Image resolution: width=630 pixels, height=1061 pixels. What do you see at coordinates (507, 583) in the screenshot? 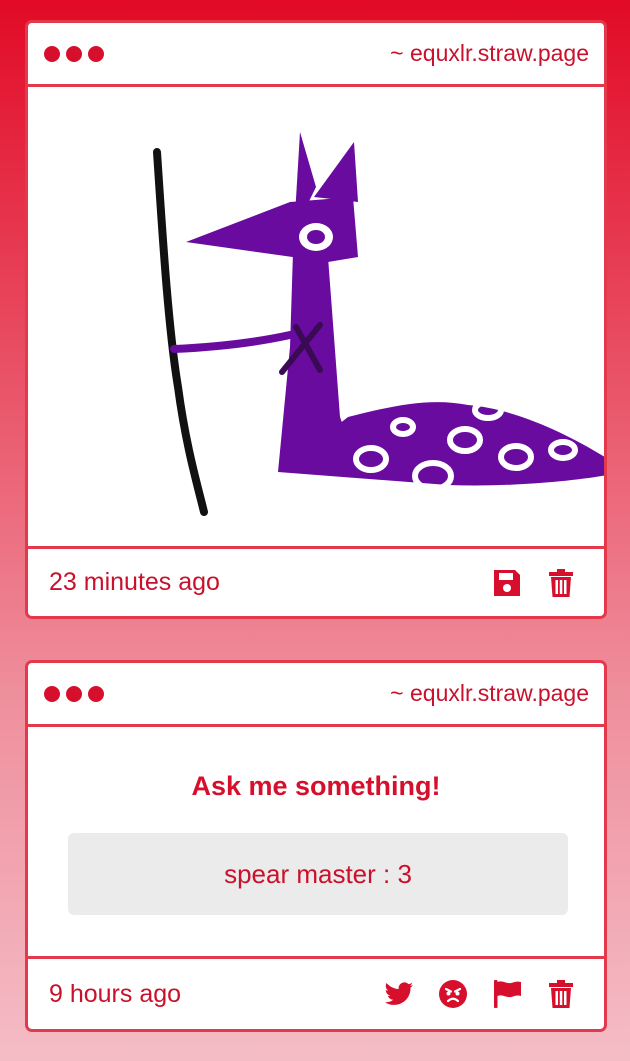
I see `save-icon` at bounding box center [507, 583].